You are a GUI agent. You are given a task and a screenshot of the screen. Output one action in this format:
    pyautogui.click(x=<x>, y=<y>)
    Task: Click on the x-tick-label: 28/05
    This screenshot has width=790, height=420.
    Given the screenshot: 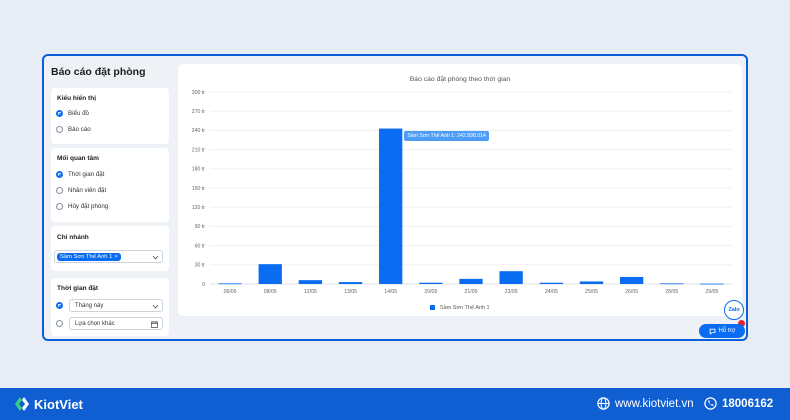 What is the action you would take?
    pyautogui.click(x=671, y=292)
    